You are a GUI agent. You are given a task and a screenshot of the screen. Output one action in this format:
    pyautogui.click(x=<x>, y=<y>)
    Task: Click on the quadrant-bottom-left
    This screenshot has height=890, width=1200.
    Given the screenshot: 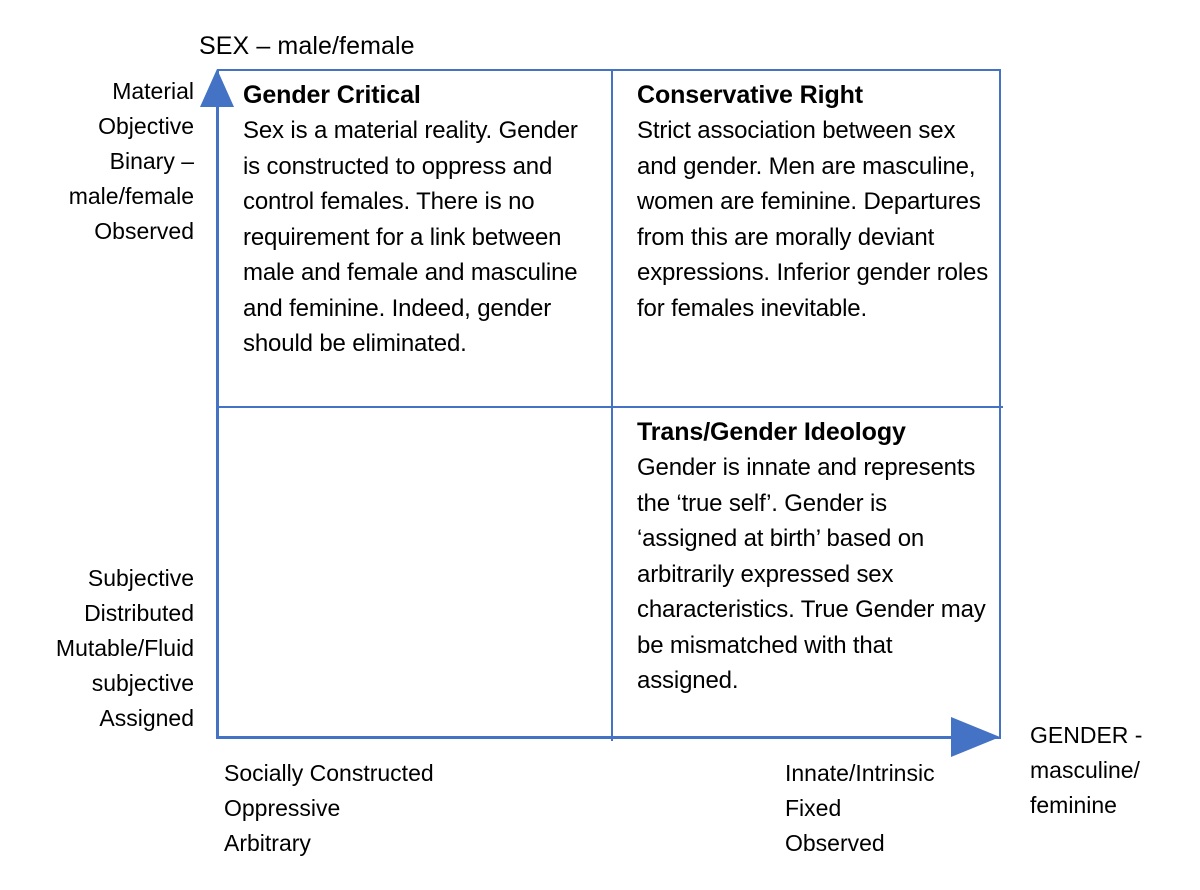 What is the action you would take?
    pyautogui.click(x=415, y=573)
    